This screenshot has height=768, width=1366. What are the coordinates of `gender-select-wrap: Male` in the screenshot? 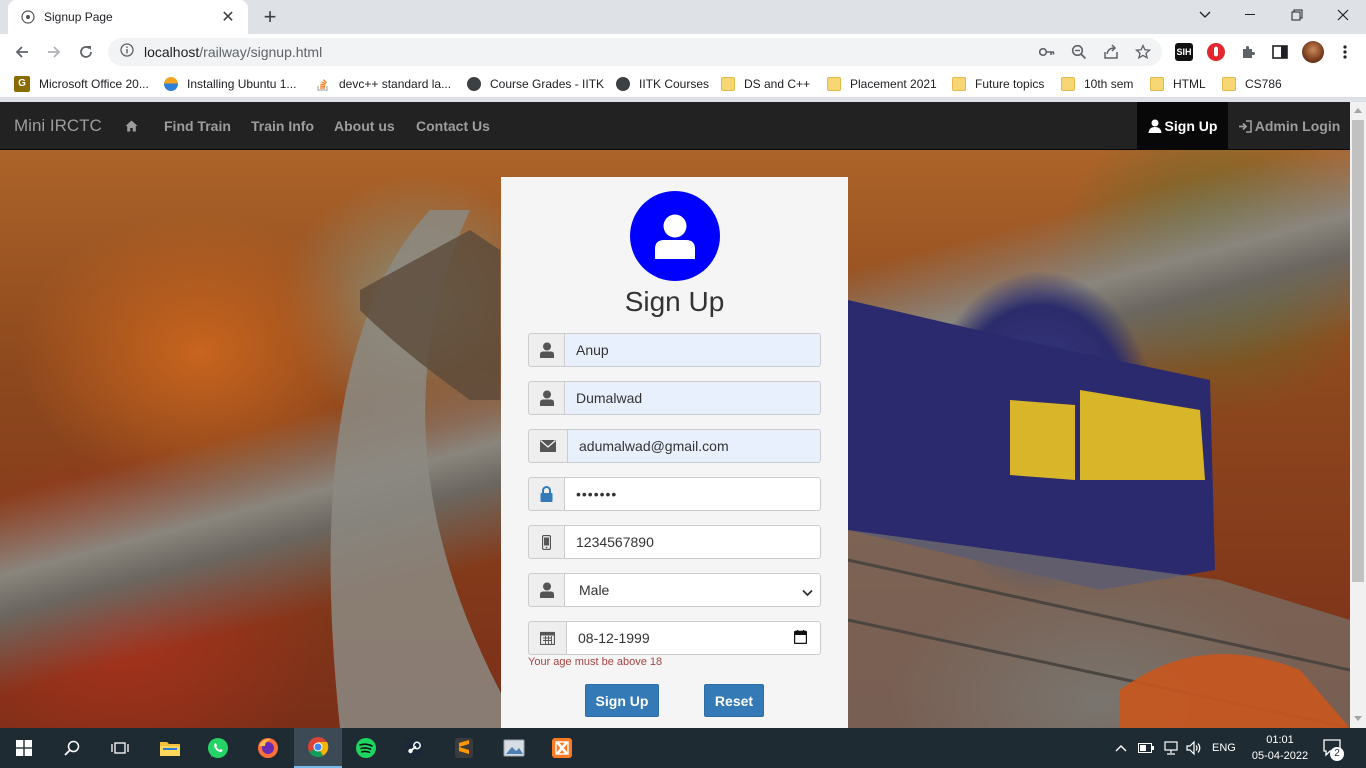 It's located at (692, 590).